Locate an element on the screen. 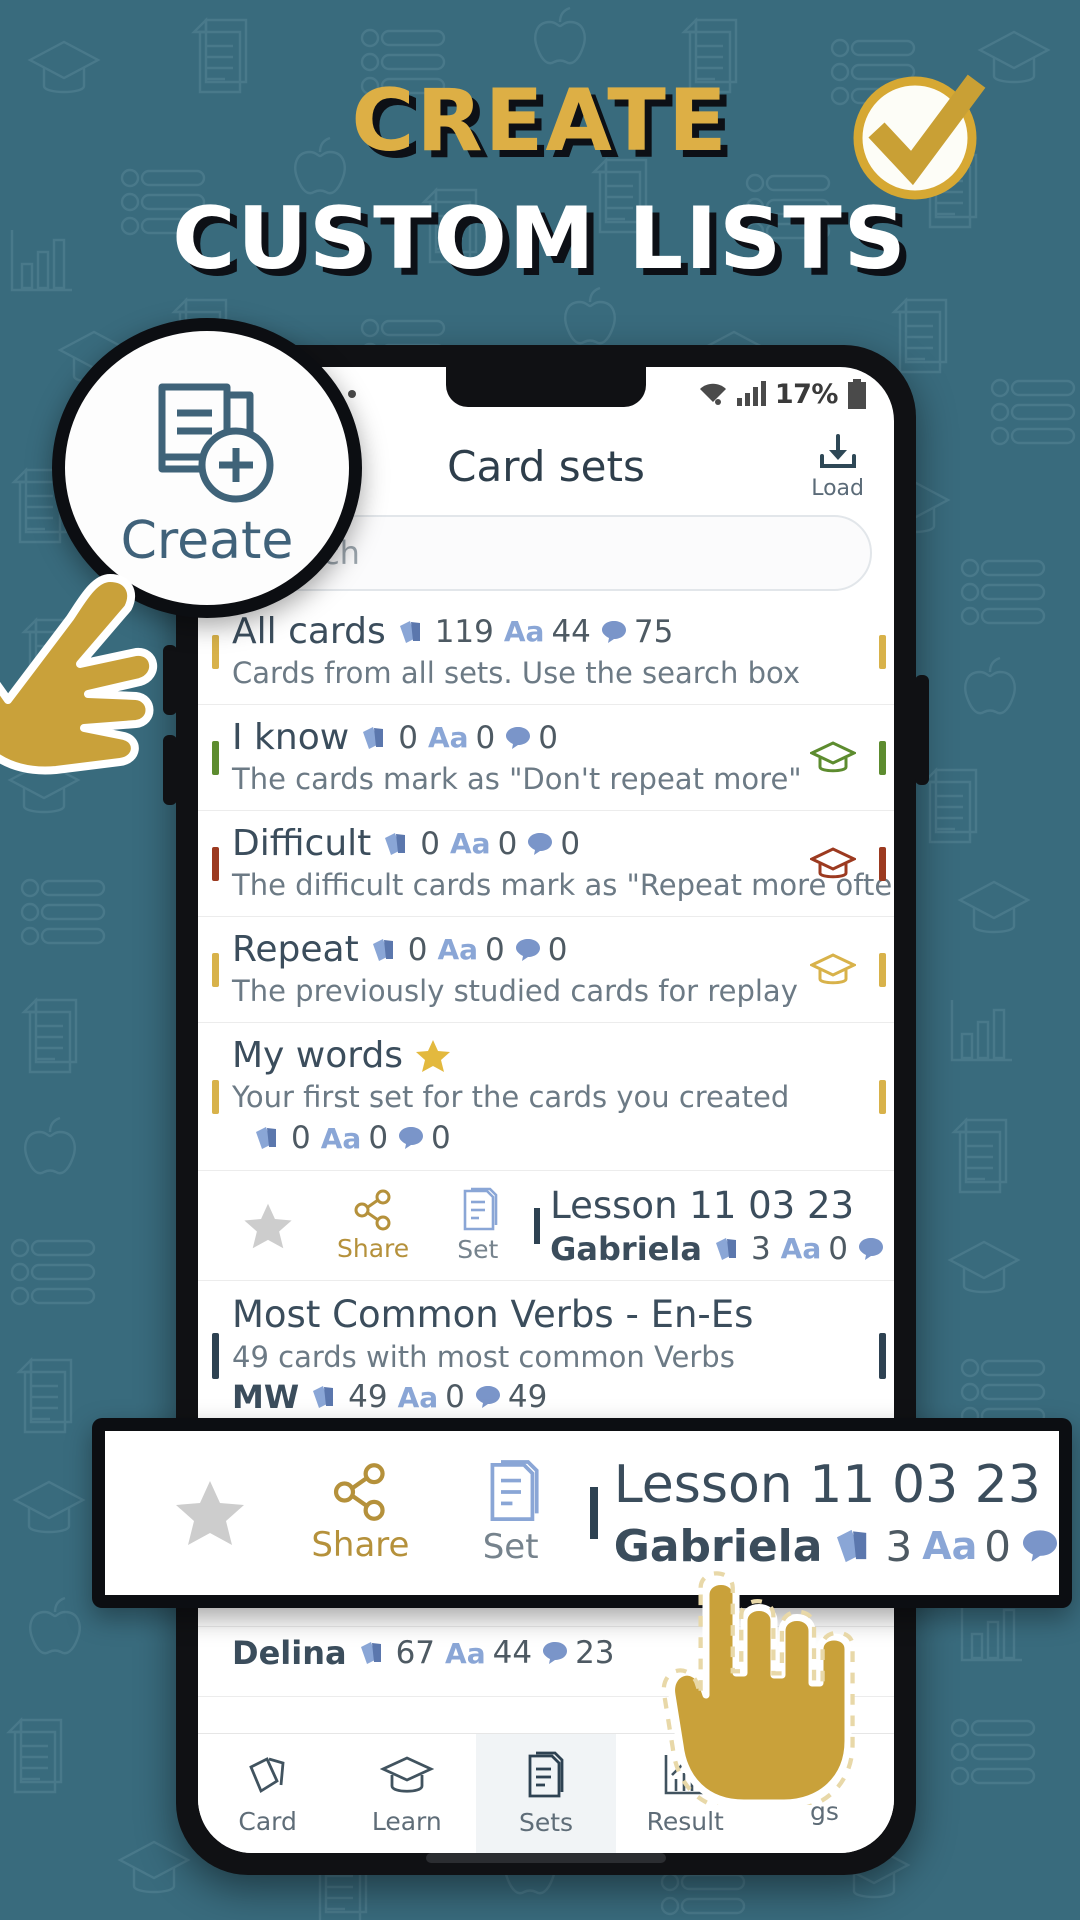 The height and width of the screenshot is (1920, 1080). magnified-set-row-callout: Share Set Lesson 11 03 23 Gabriela 3 Aa 0 is located at coordinates (582, 1513).